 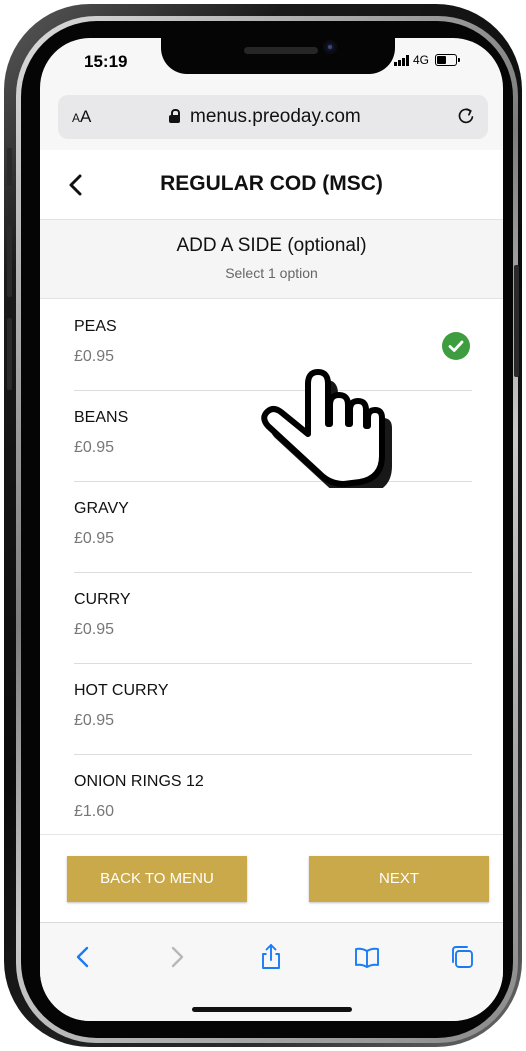 I want to click on share-icon, so click(x=271, y=957).